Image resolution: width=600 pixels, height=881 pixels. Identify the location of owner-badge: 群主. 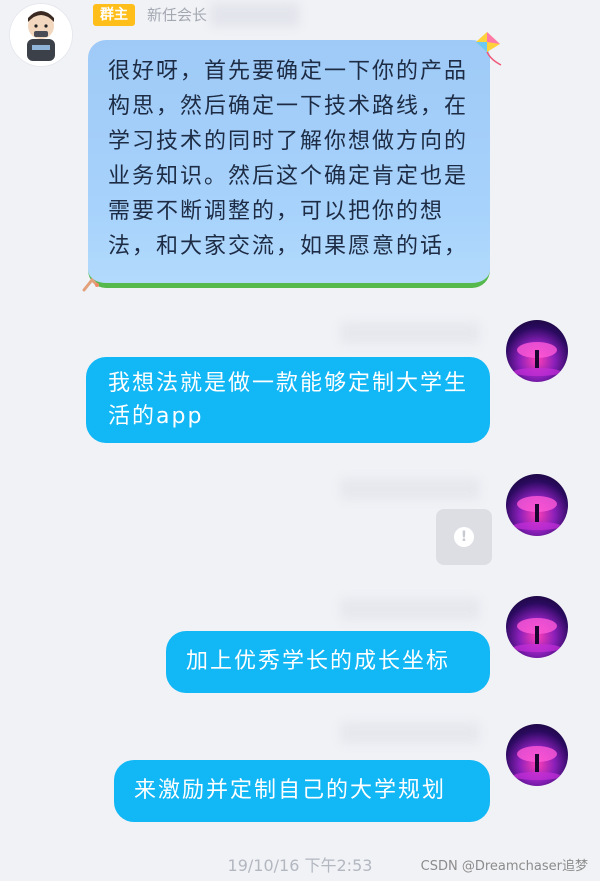
(114, 15).